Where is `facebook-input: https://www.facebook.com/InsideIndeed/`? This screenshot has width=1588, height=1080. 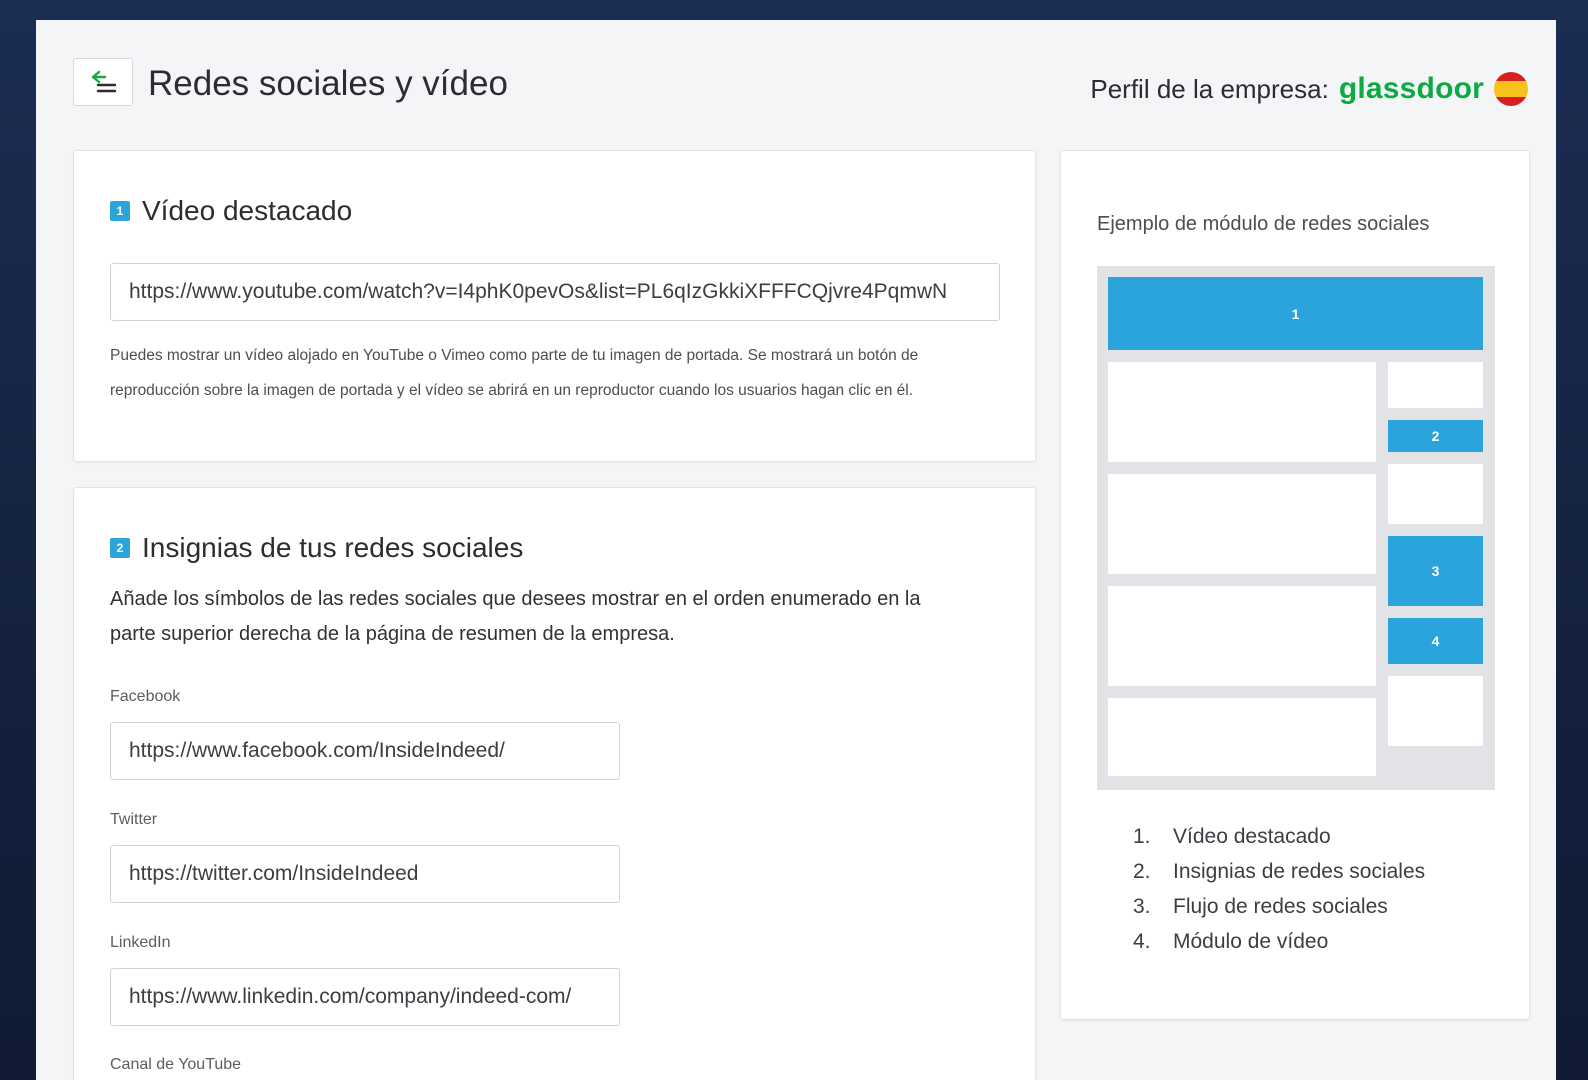
facebook-input: https://www.facebook.com/InsideIndeed/ is located at coordinates (365, 751).